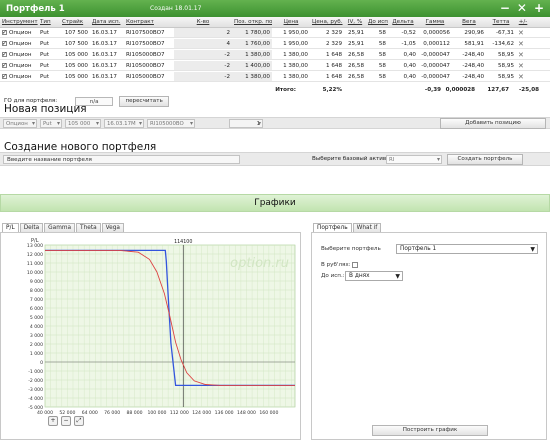 The image size is (550, 446). What do you see at coordinates (522, 8) in the screenshot?
I see `close-icon: ✕` at bounding box center [522, 8].